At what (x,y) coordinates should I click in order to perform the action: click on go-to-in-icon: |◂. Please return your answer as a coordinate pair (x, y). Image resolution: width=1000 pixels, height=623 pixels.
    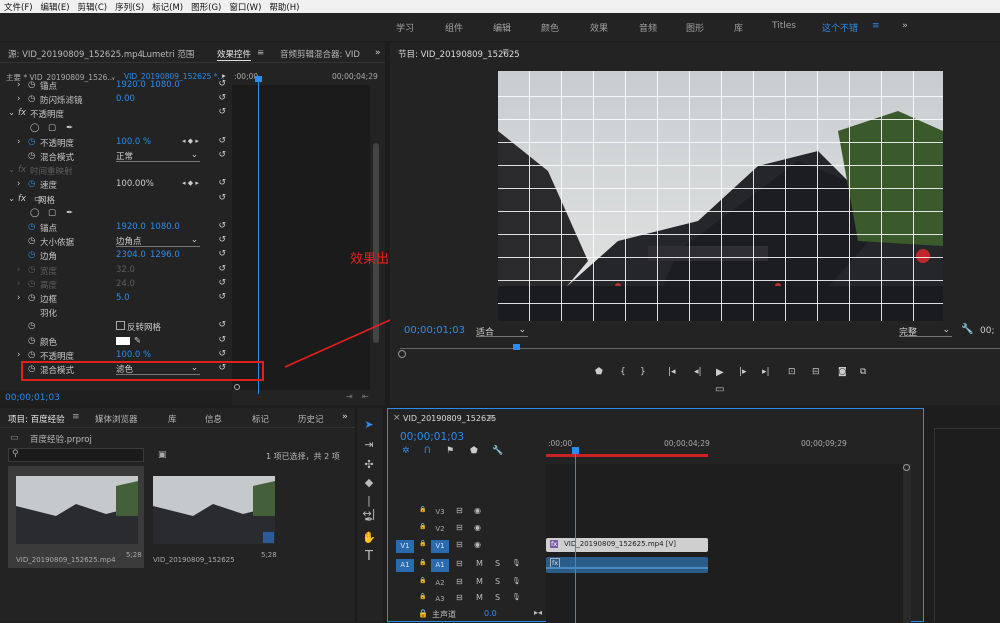
    Looking at the image, I should click on (672, 372).